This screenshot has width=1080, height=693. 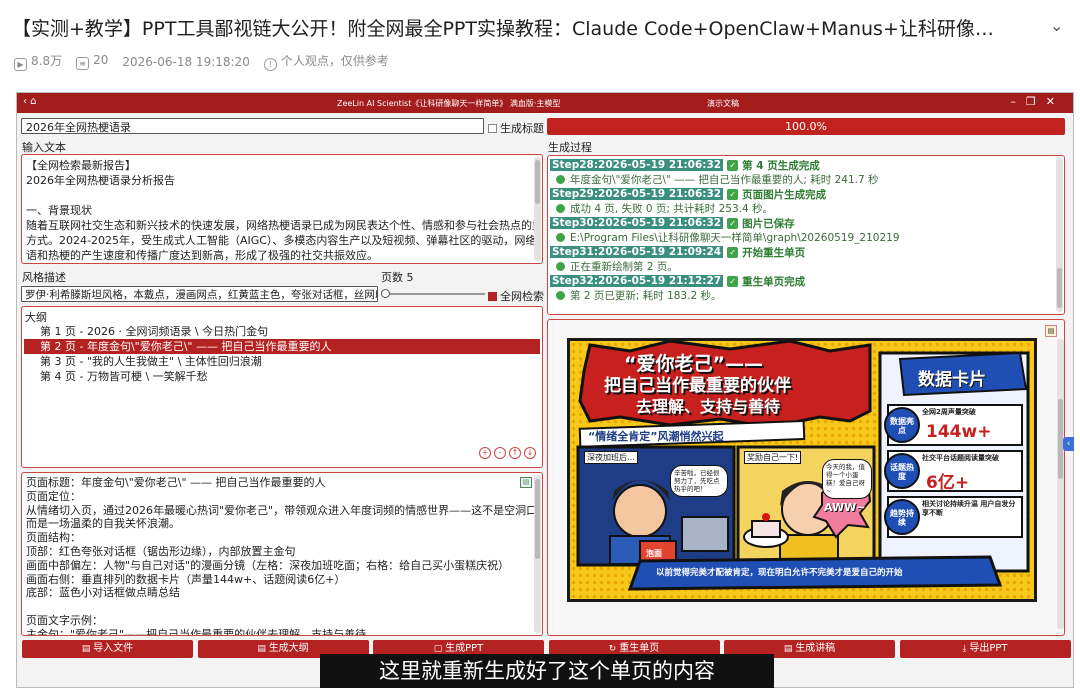 What do you see at coordinates (952, 380) in the screenshot?
I see `card-title: 数据卡片` at bounding box center [952, 380].